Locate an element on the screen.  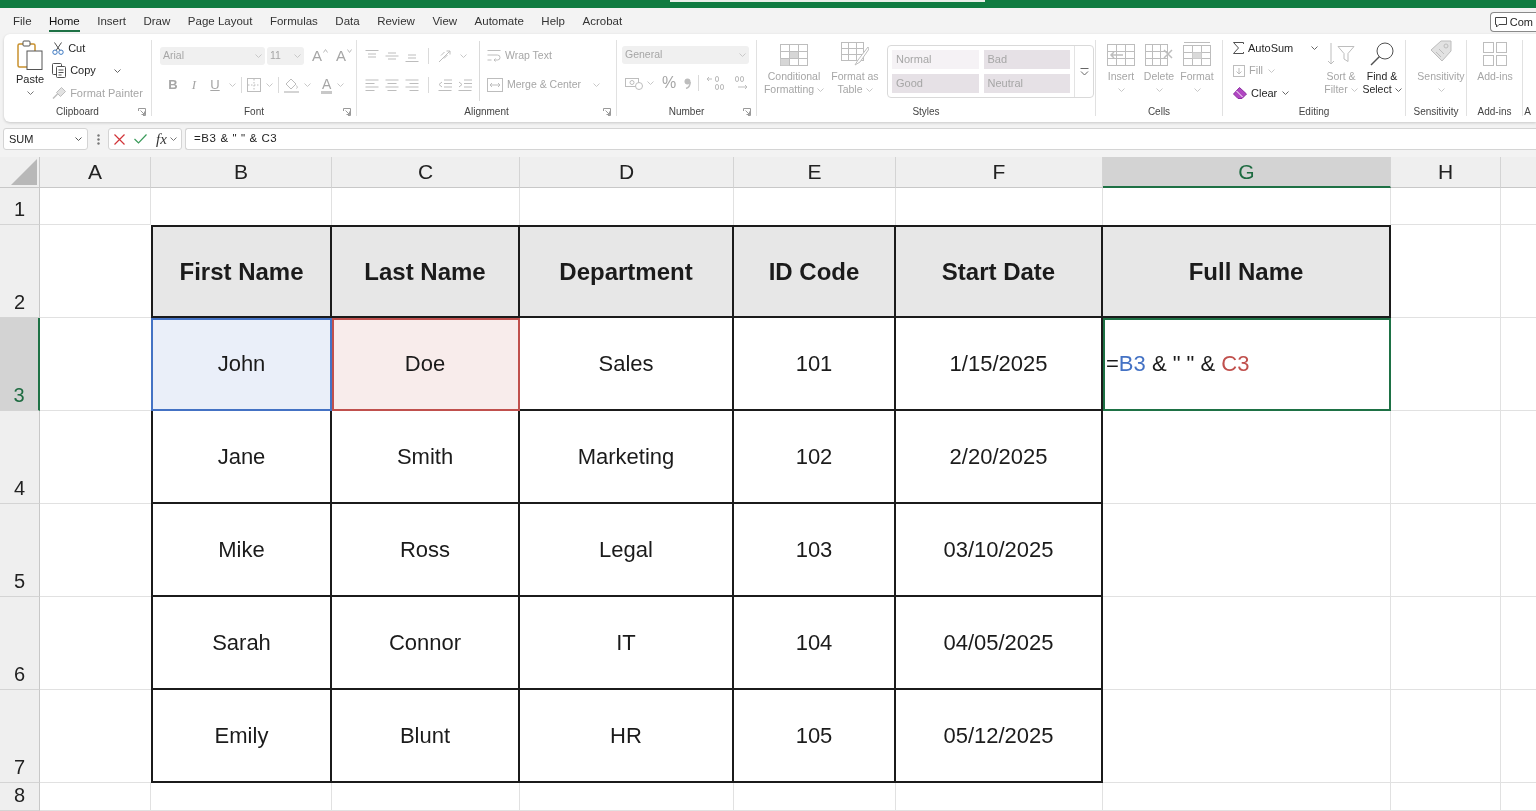
row-header: 2 is located at coordinates (20, 271).